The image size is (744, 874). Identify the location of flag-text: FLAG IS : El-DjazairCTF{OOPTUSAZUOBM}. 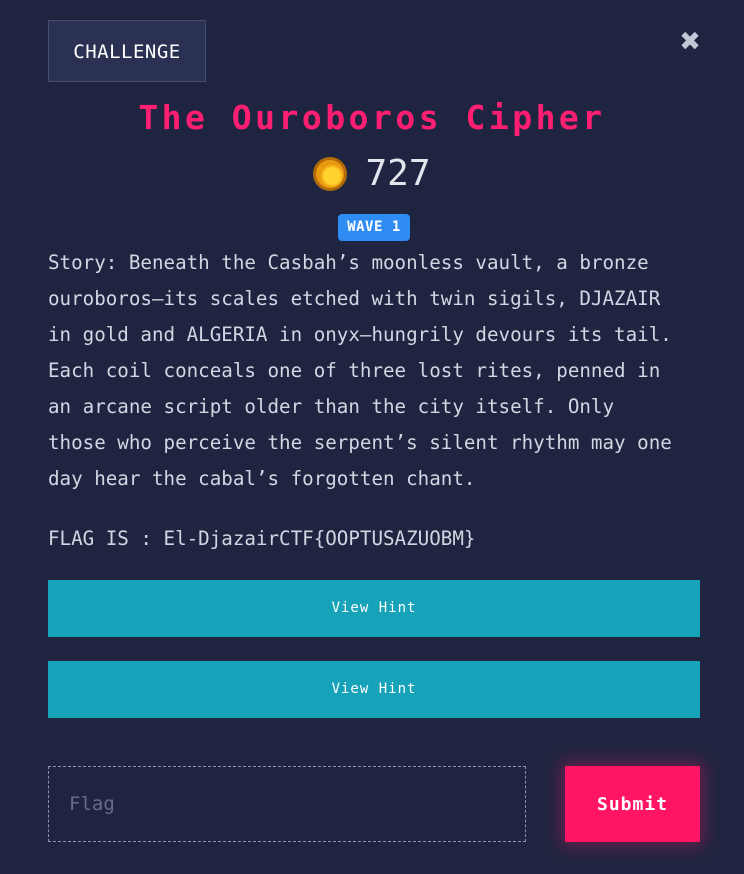
(262, 538).